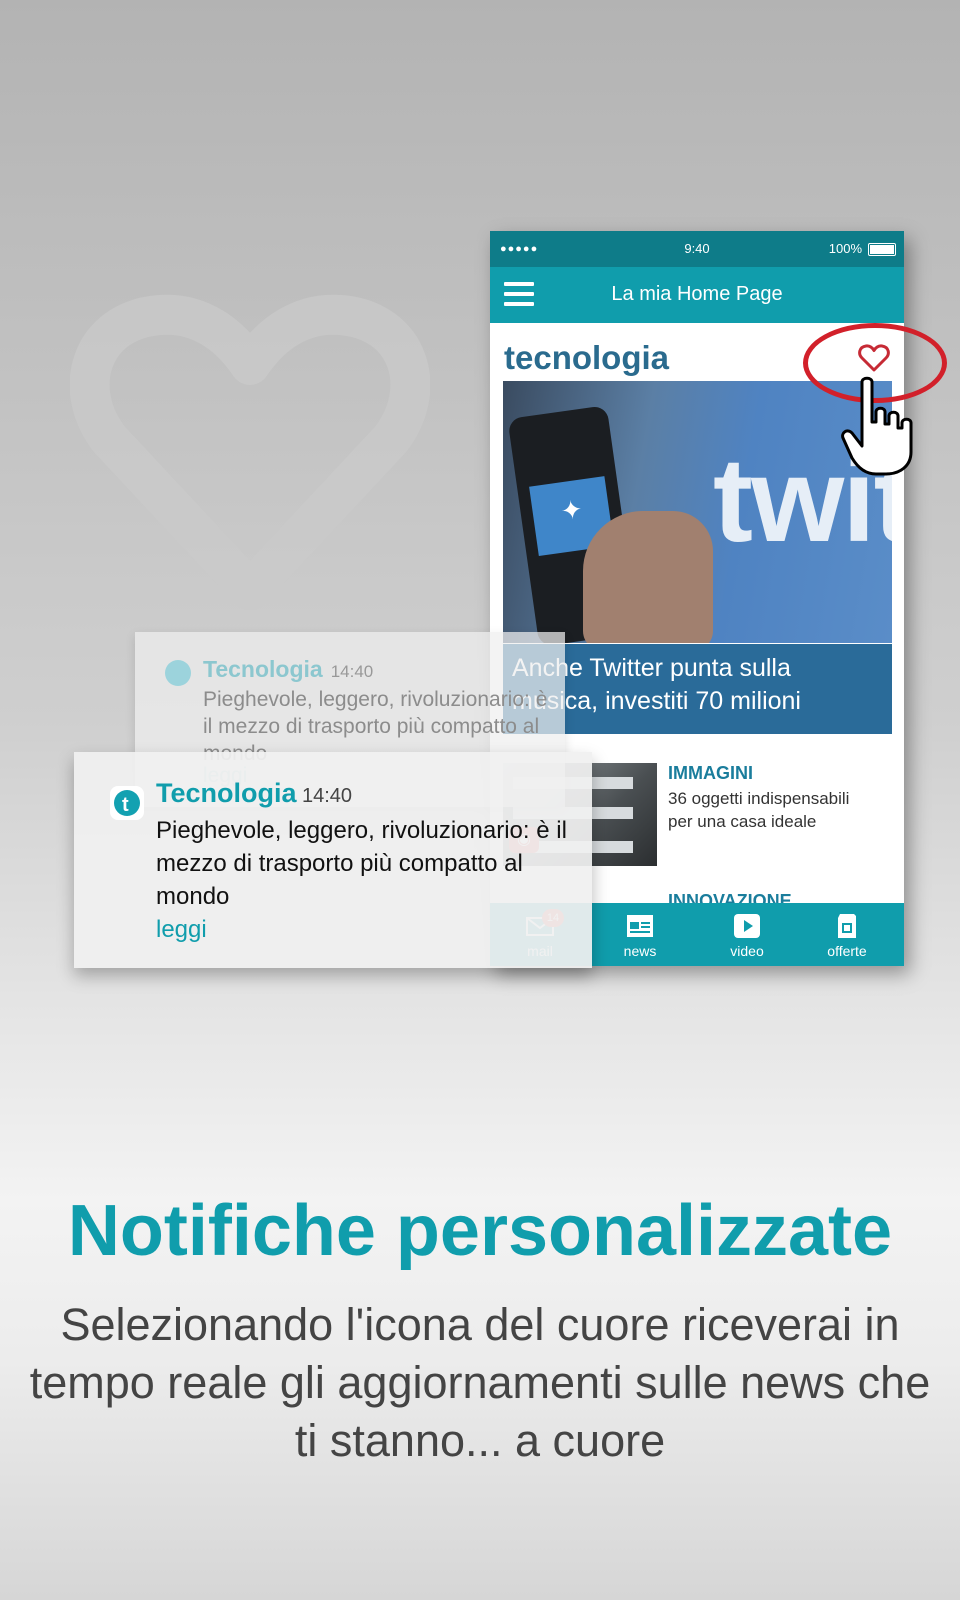 The height and width of the screenshot is (1600, 960). I want to click on play-icon, so click(747, 926).